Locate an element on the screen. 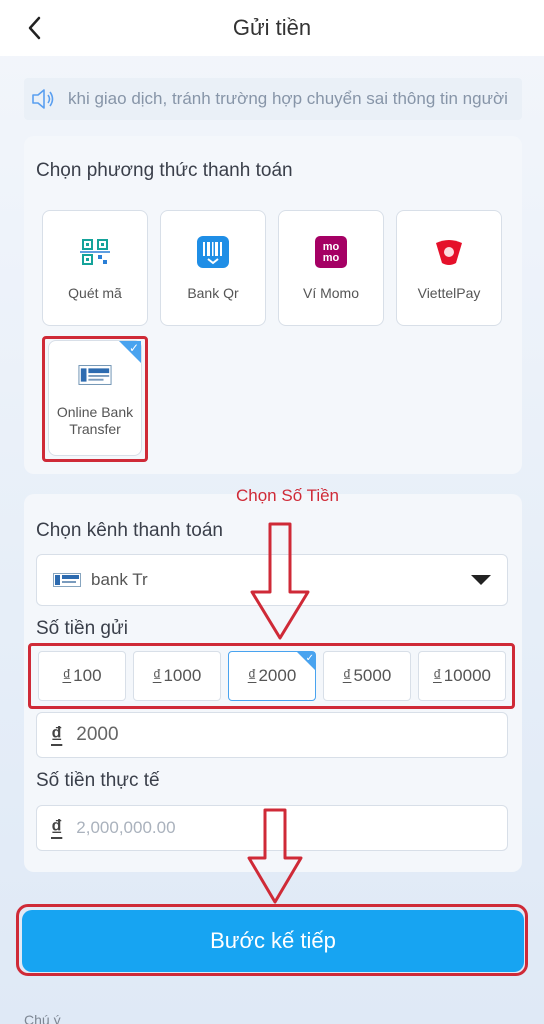 This screenshot has width=544, height=1024. method-label: Bank Qr is located at coordinates (213, 292).